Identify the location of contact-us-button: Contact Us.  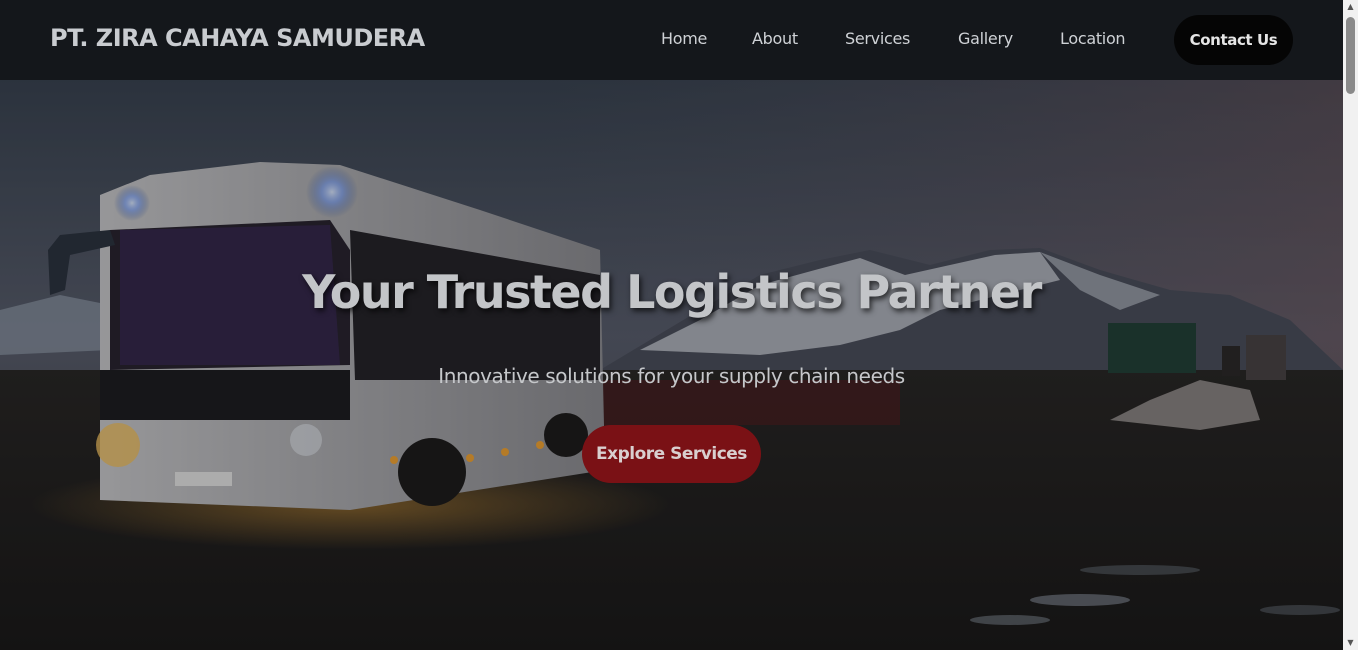
(1233, 40).